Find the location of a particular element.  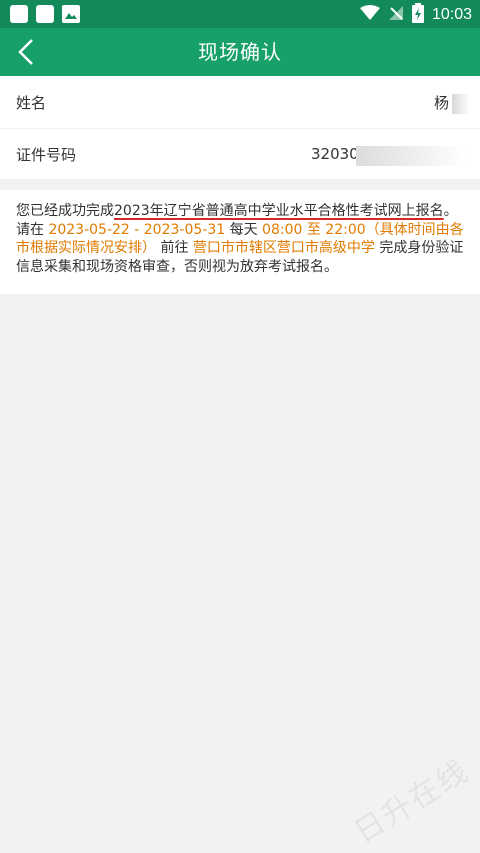

page-title: 现场确认 is located at coordinates (240, 52).